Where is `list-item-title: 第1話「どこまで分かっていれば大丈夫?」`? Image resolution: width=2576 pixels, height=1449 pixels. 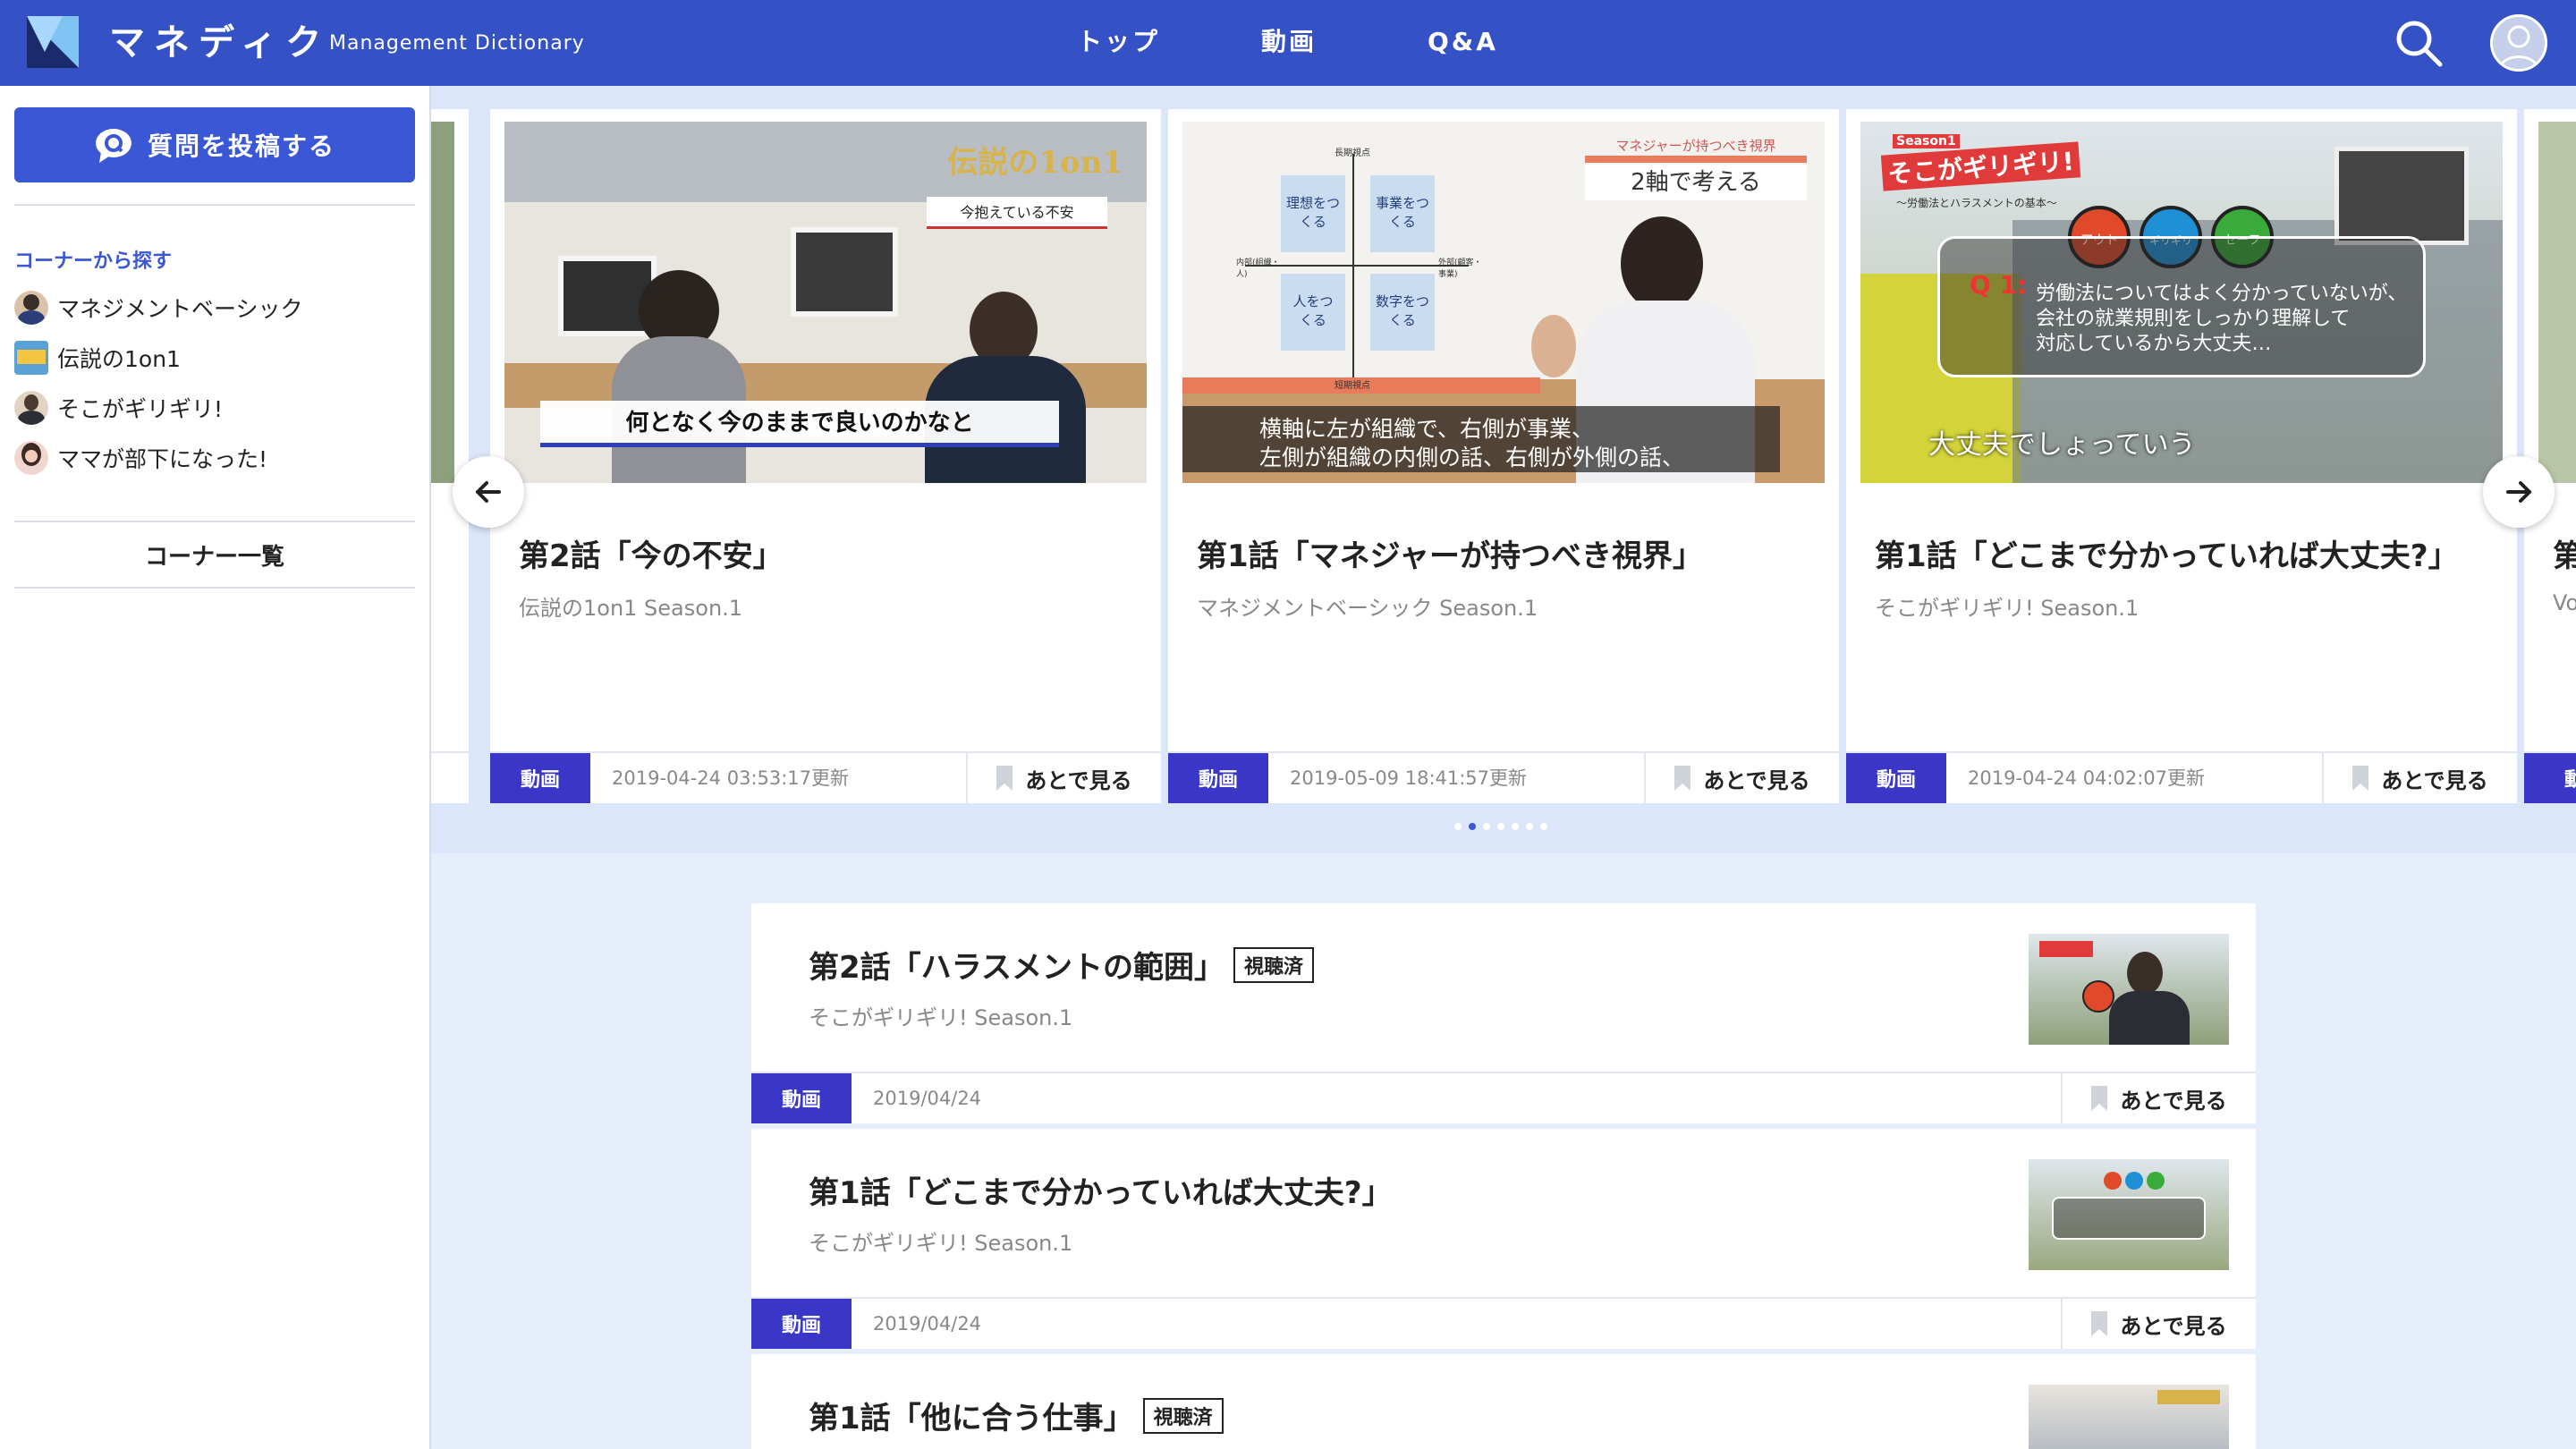 list-item-title: 第1話「どこまで分かっていれば大丈夫?」 is located at coordinates (1101, 1190).